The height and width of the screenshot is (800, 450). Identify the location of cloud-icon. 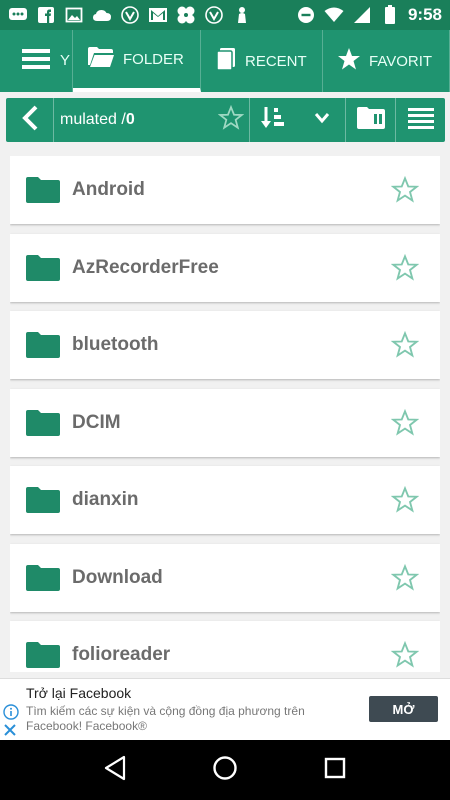
(102, 15).